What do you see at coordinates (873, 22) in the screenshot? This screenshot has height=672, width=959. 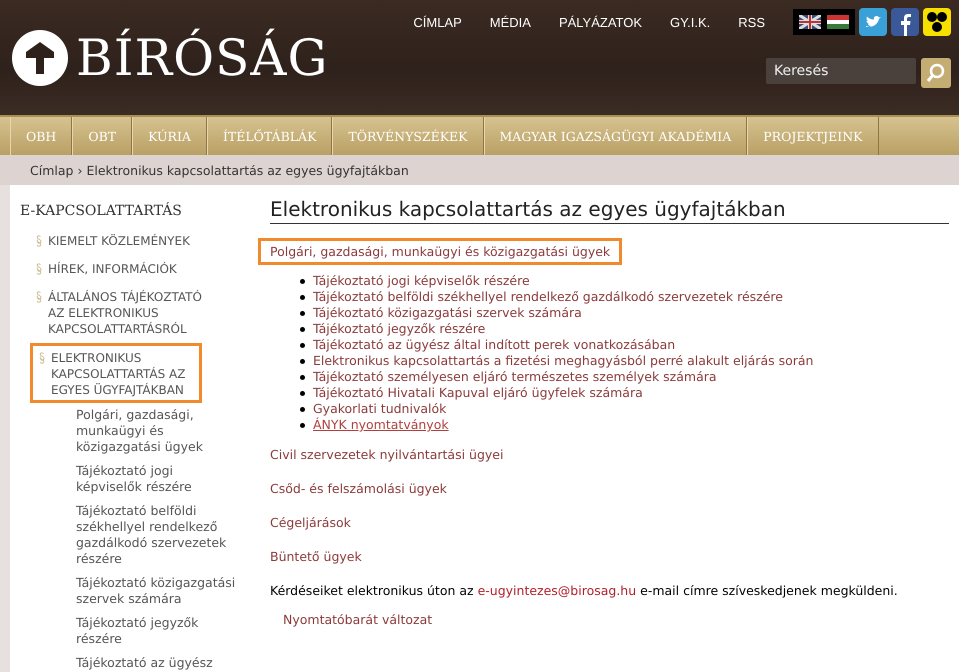 I see `bird-icon` at bounding box center [873, 22].